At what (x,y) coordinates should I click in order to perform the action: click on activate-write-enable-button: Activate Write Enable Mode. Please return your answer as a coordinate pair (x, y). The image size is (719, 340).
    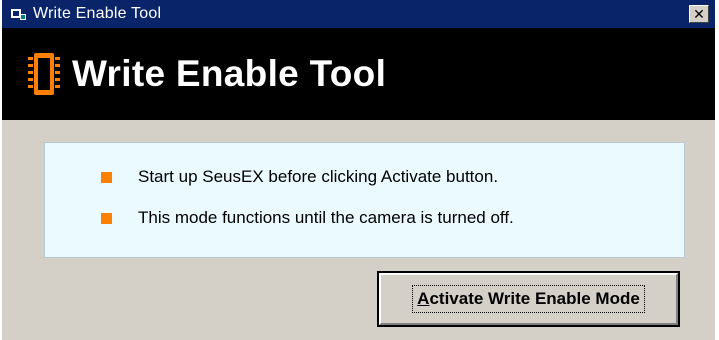
    Looking at the image, I should click on (528, 299).